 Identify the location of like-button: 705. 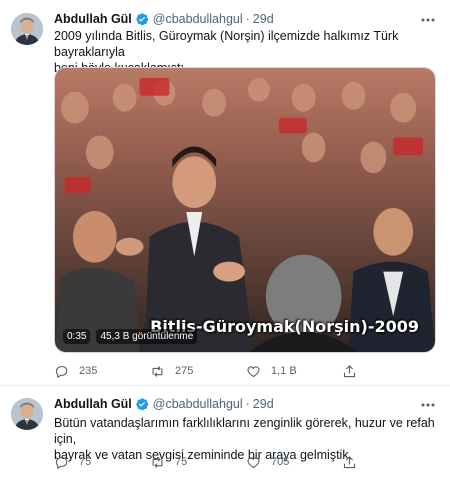
(294, 462).